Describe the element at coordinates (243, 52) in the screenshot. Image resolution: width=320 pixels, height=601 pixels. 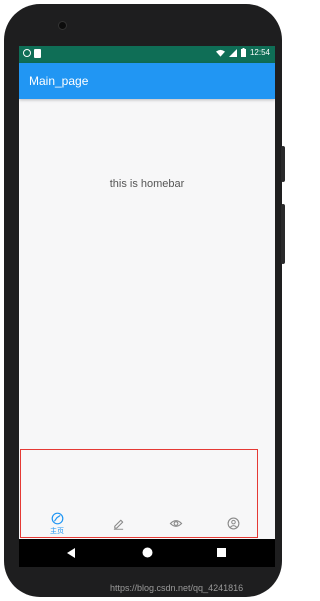
I see `battery-icon` at that location.